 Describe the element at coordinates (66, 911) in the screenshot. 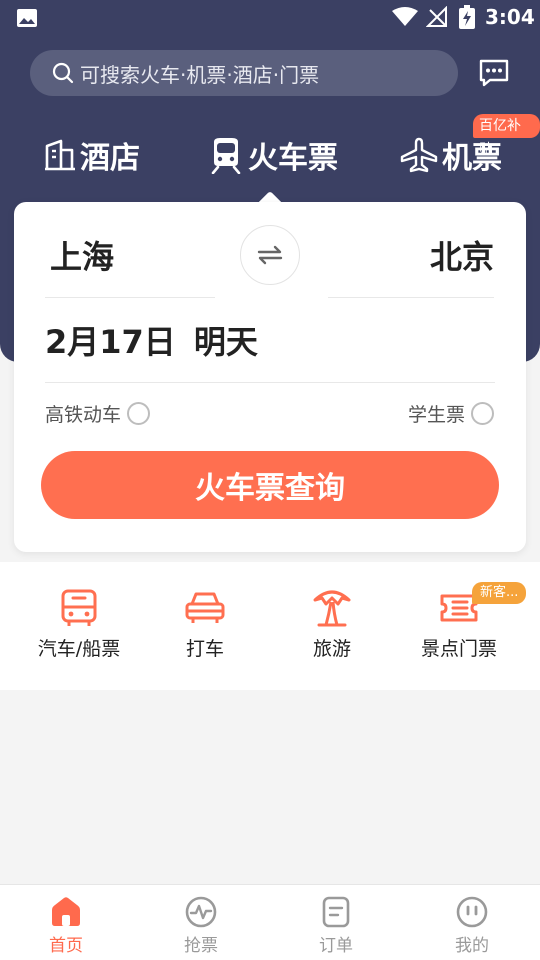

I see `home-icon` at that location.